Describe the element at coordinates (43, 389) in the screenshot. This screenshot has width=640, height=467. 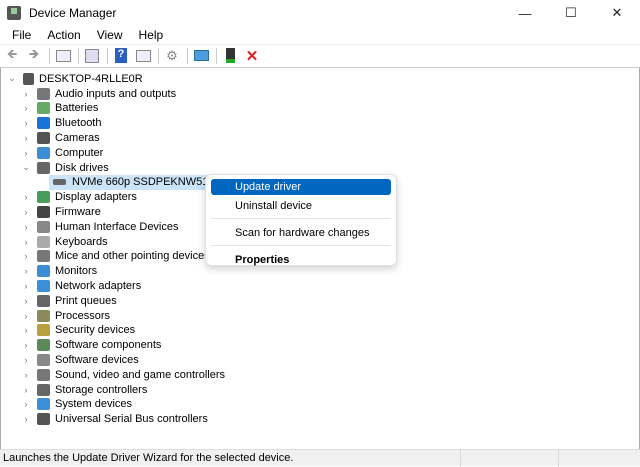
I see `storage-controllers-icon` at that location.